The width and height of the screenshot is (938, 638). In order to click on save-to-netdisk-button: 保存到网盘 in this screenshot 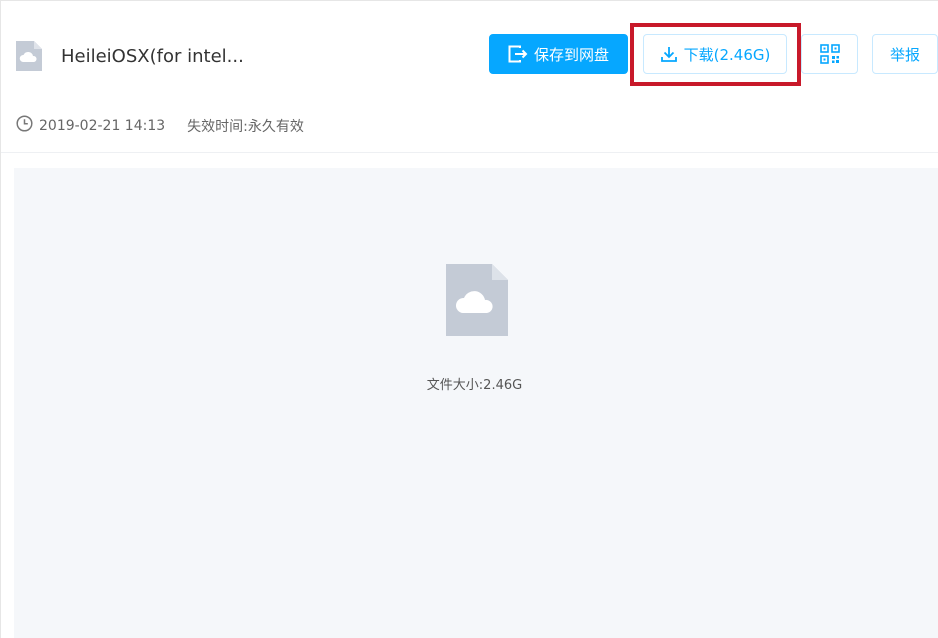, I will do `click(558, 54)`.